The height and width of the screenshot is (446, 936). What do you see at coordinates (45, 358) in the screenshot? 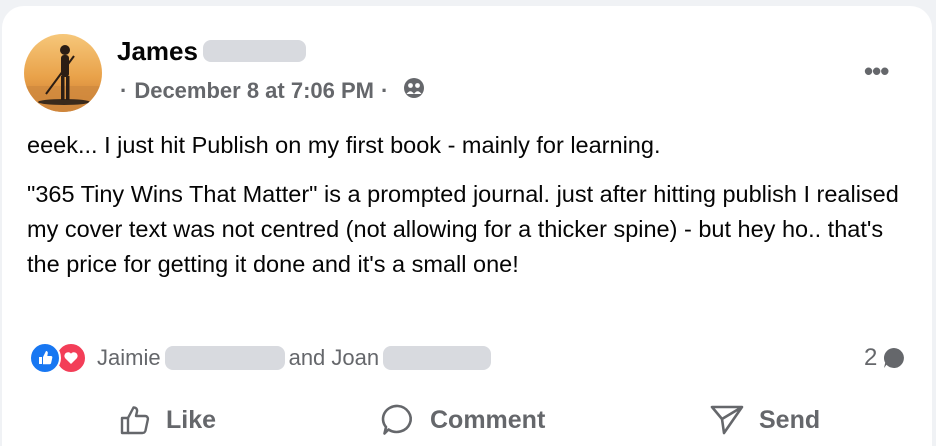
I see `like-reaction-icon` at bounding box center [45, 358].